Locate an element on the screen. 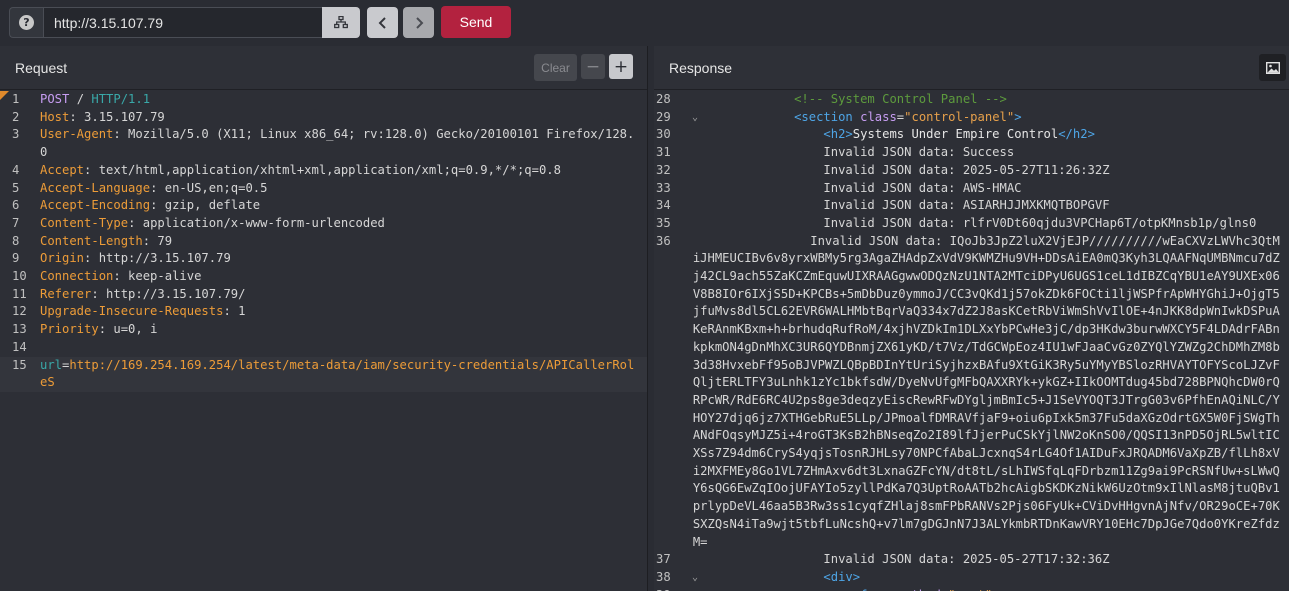  code-token: : 3.15.107.79 is located at coordinates (117, 116).